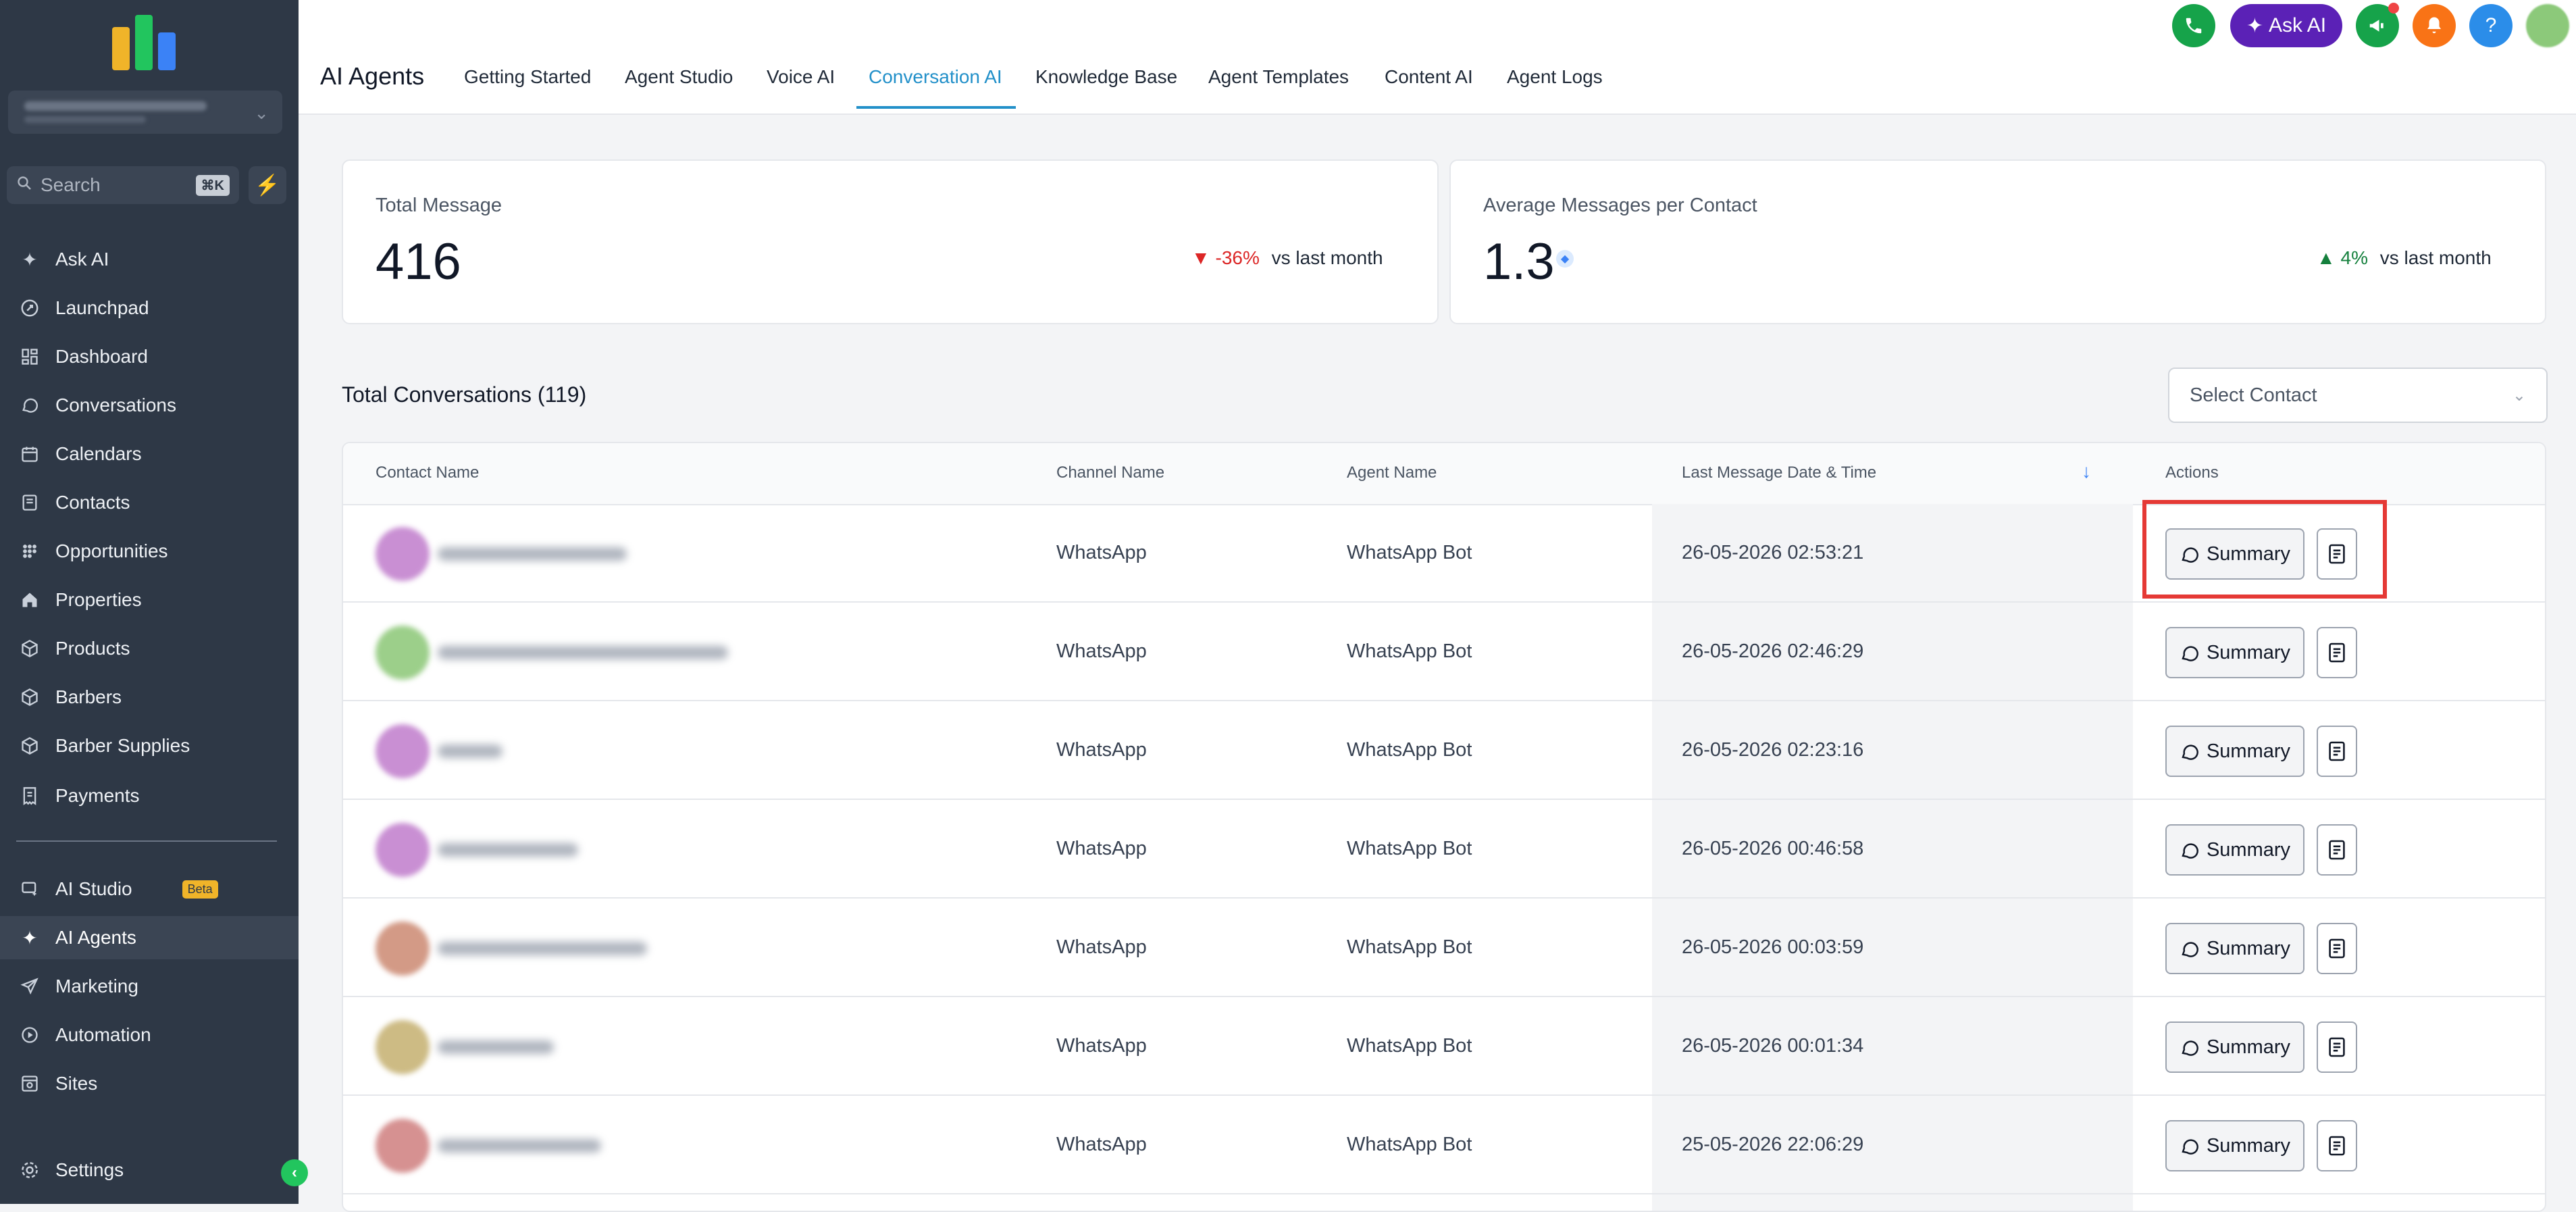 This screenshot has width=2576, height=1212. Describe the element at coordinates (1287, 258) in the screenshot. I see `stat-trend: ▼ -36% vs last month` at that location.